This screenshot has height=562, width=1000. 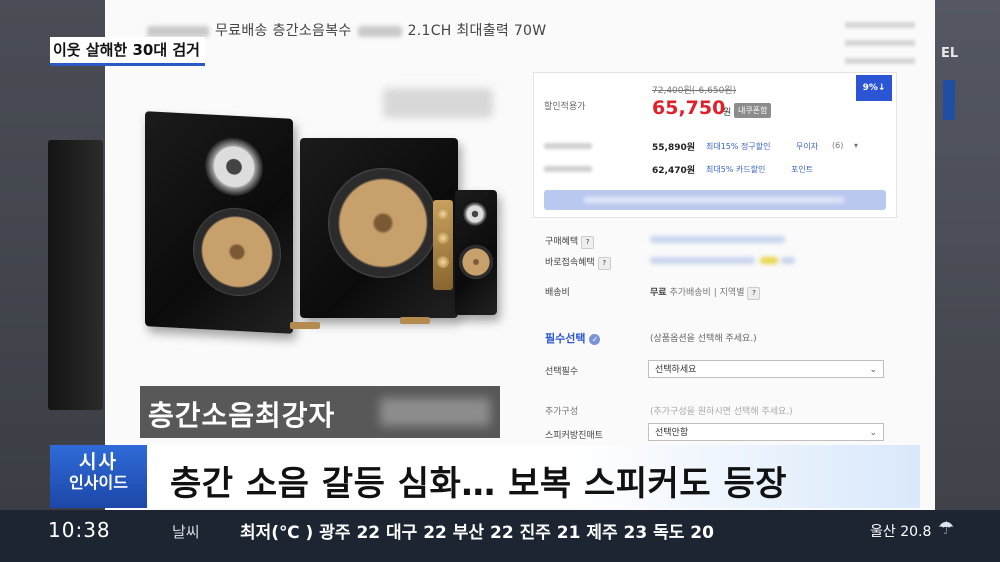 What do you see at coordinates (950, 53) in the screenshot?
I see `right-edge-text: EL` at bounding box center [950, 53].